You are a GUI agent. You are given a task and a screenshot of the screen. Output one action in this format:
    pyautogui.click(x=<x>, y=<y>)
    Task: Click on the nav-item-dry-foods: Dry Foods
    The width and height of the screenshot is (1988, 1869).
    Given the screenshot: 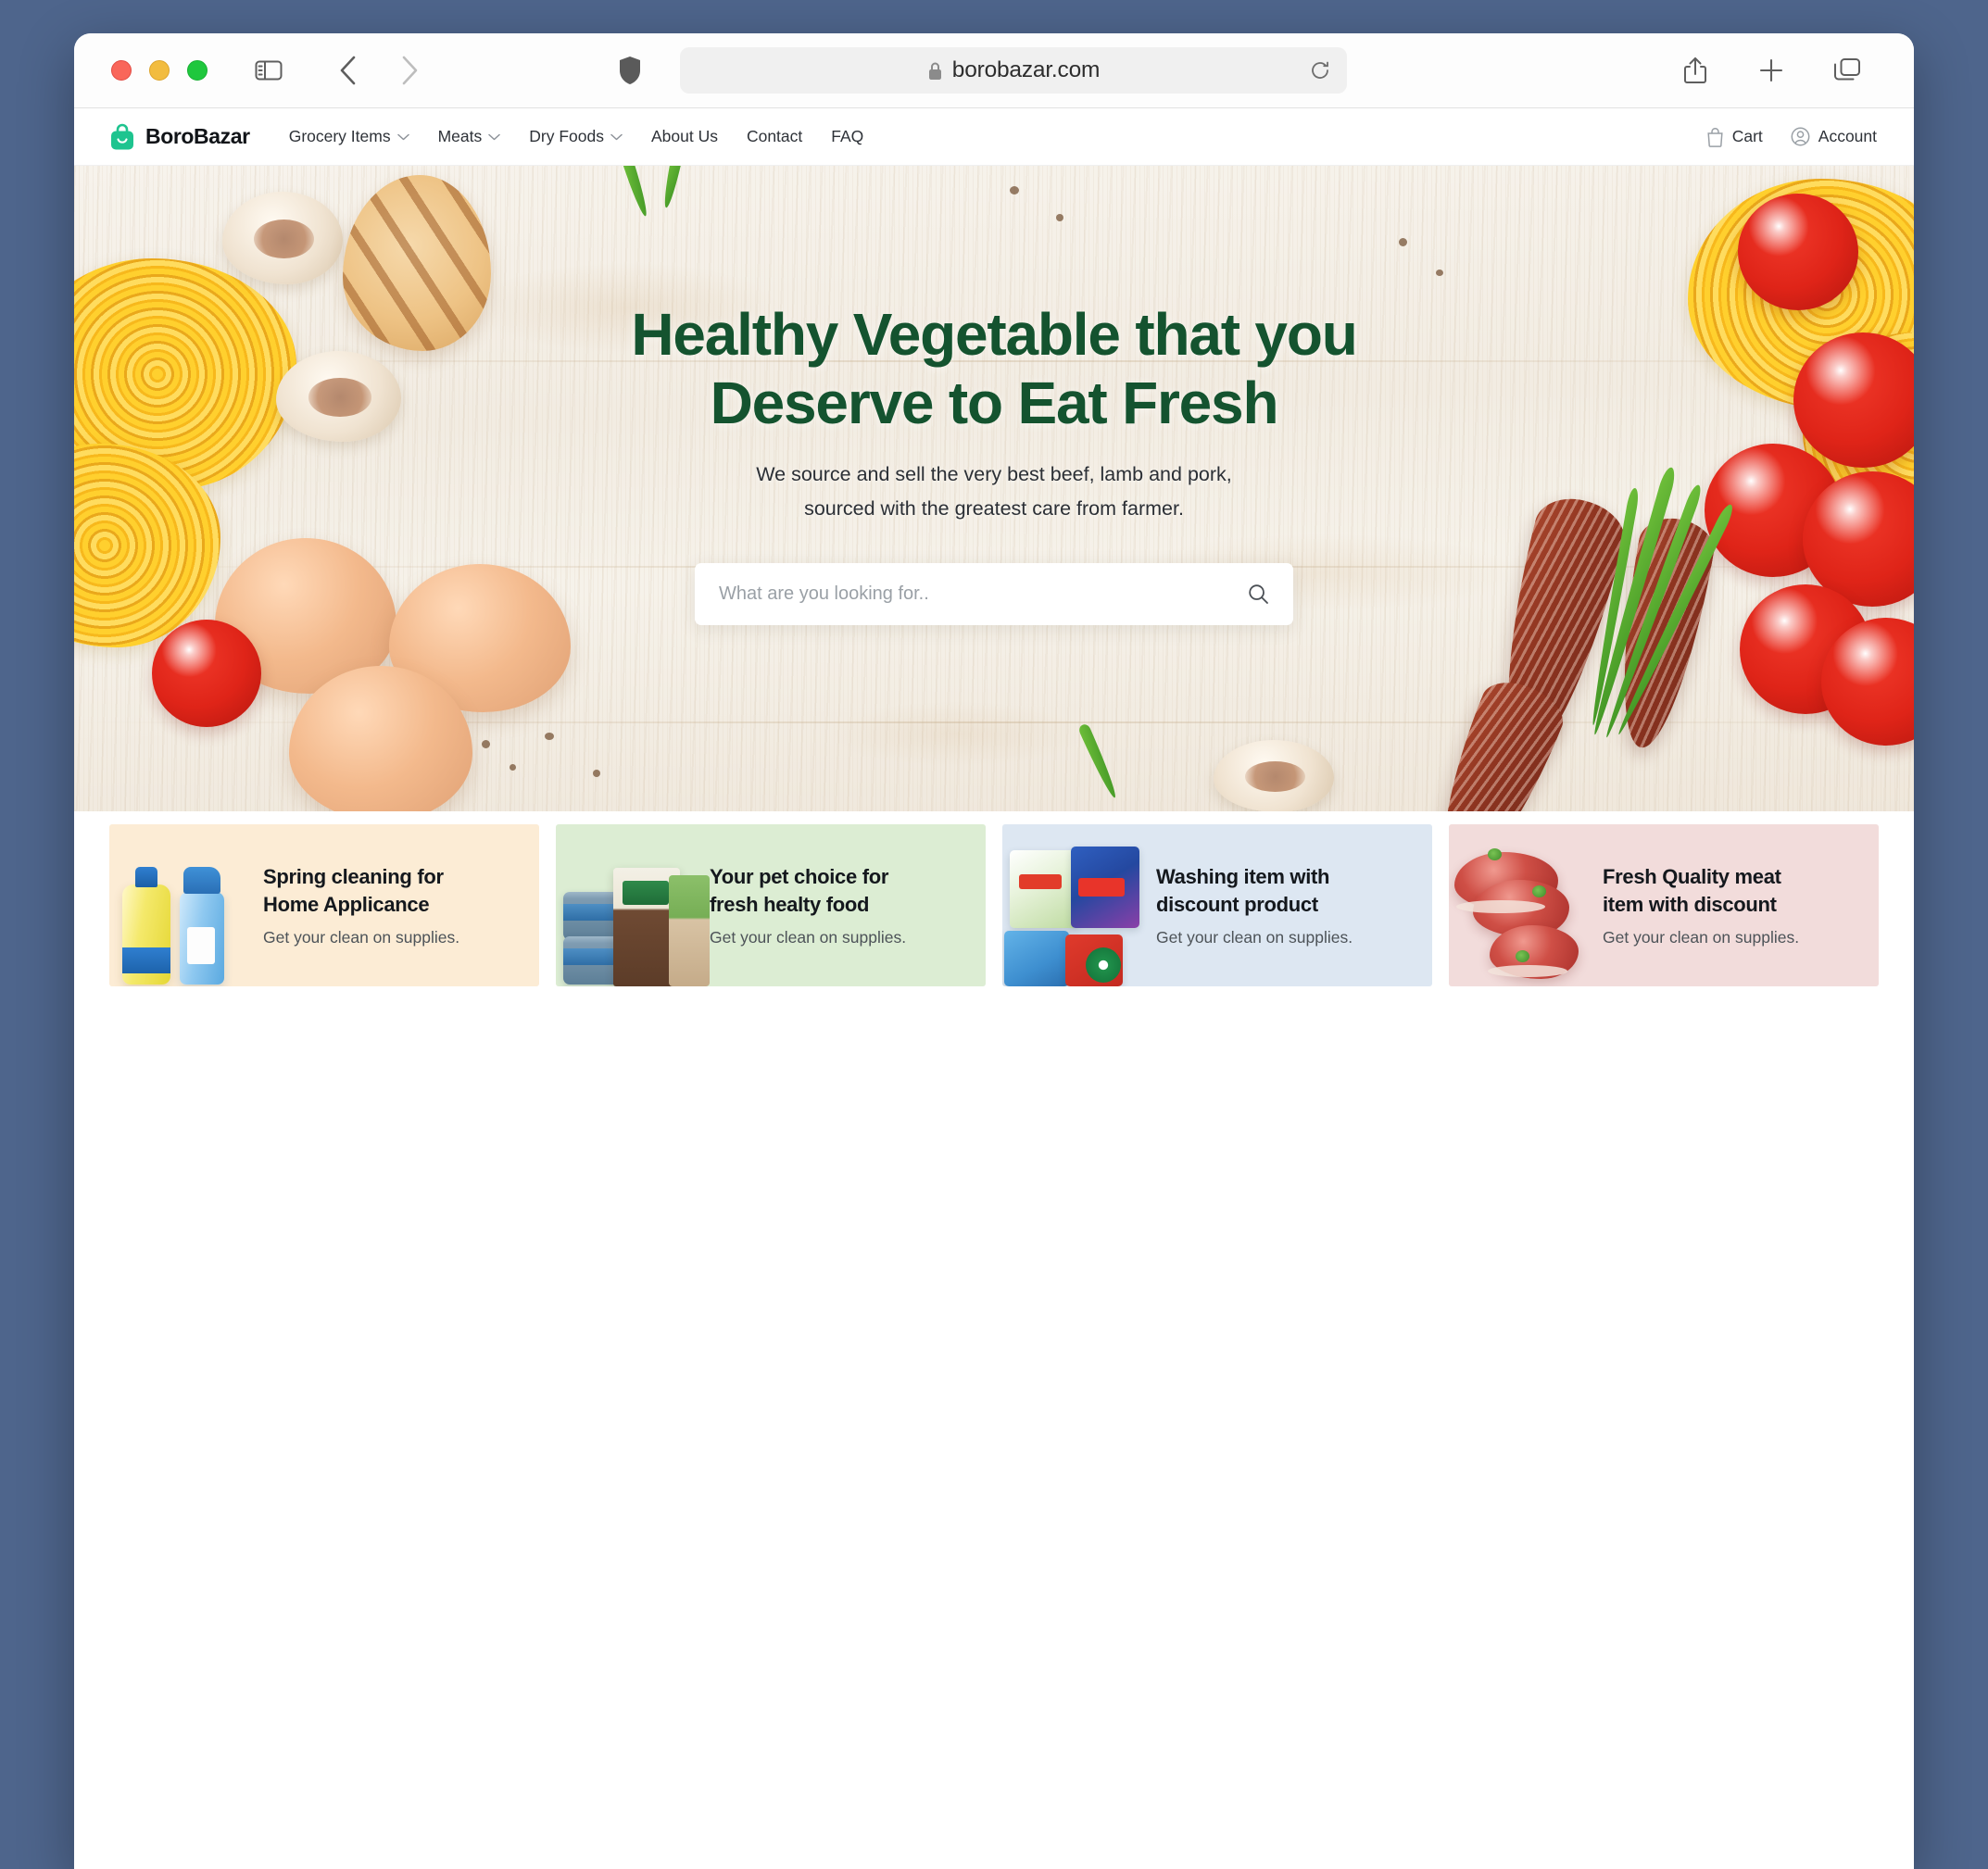 What is the action you would take?
    pyautogui.click(x=576, y=136)
    